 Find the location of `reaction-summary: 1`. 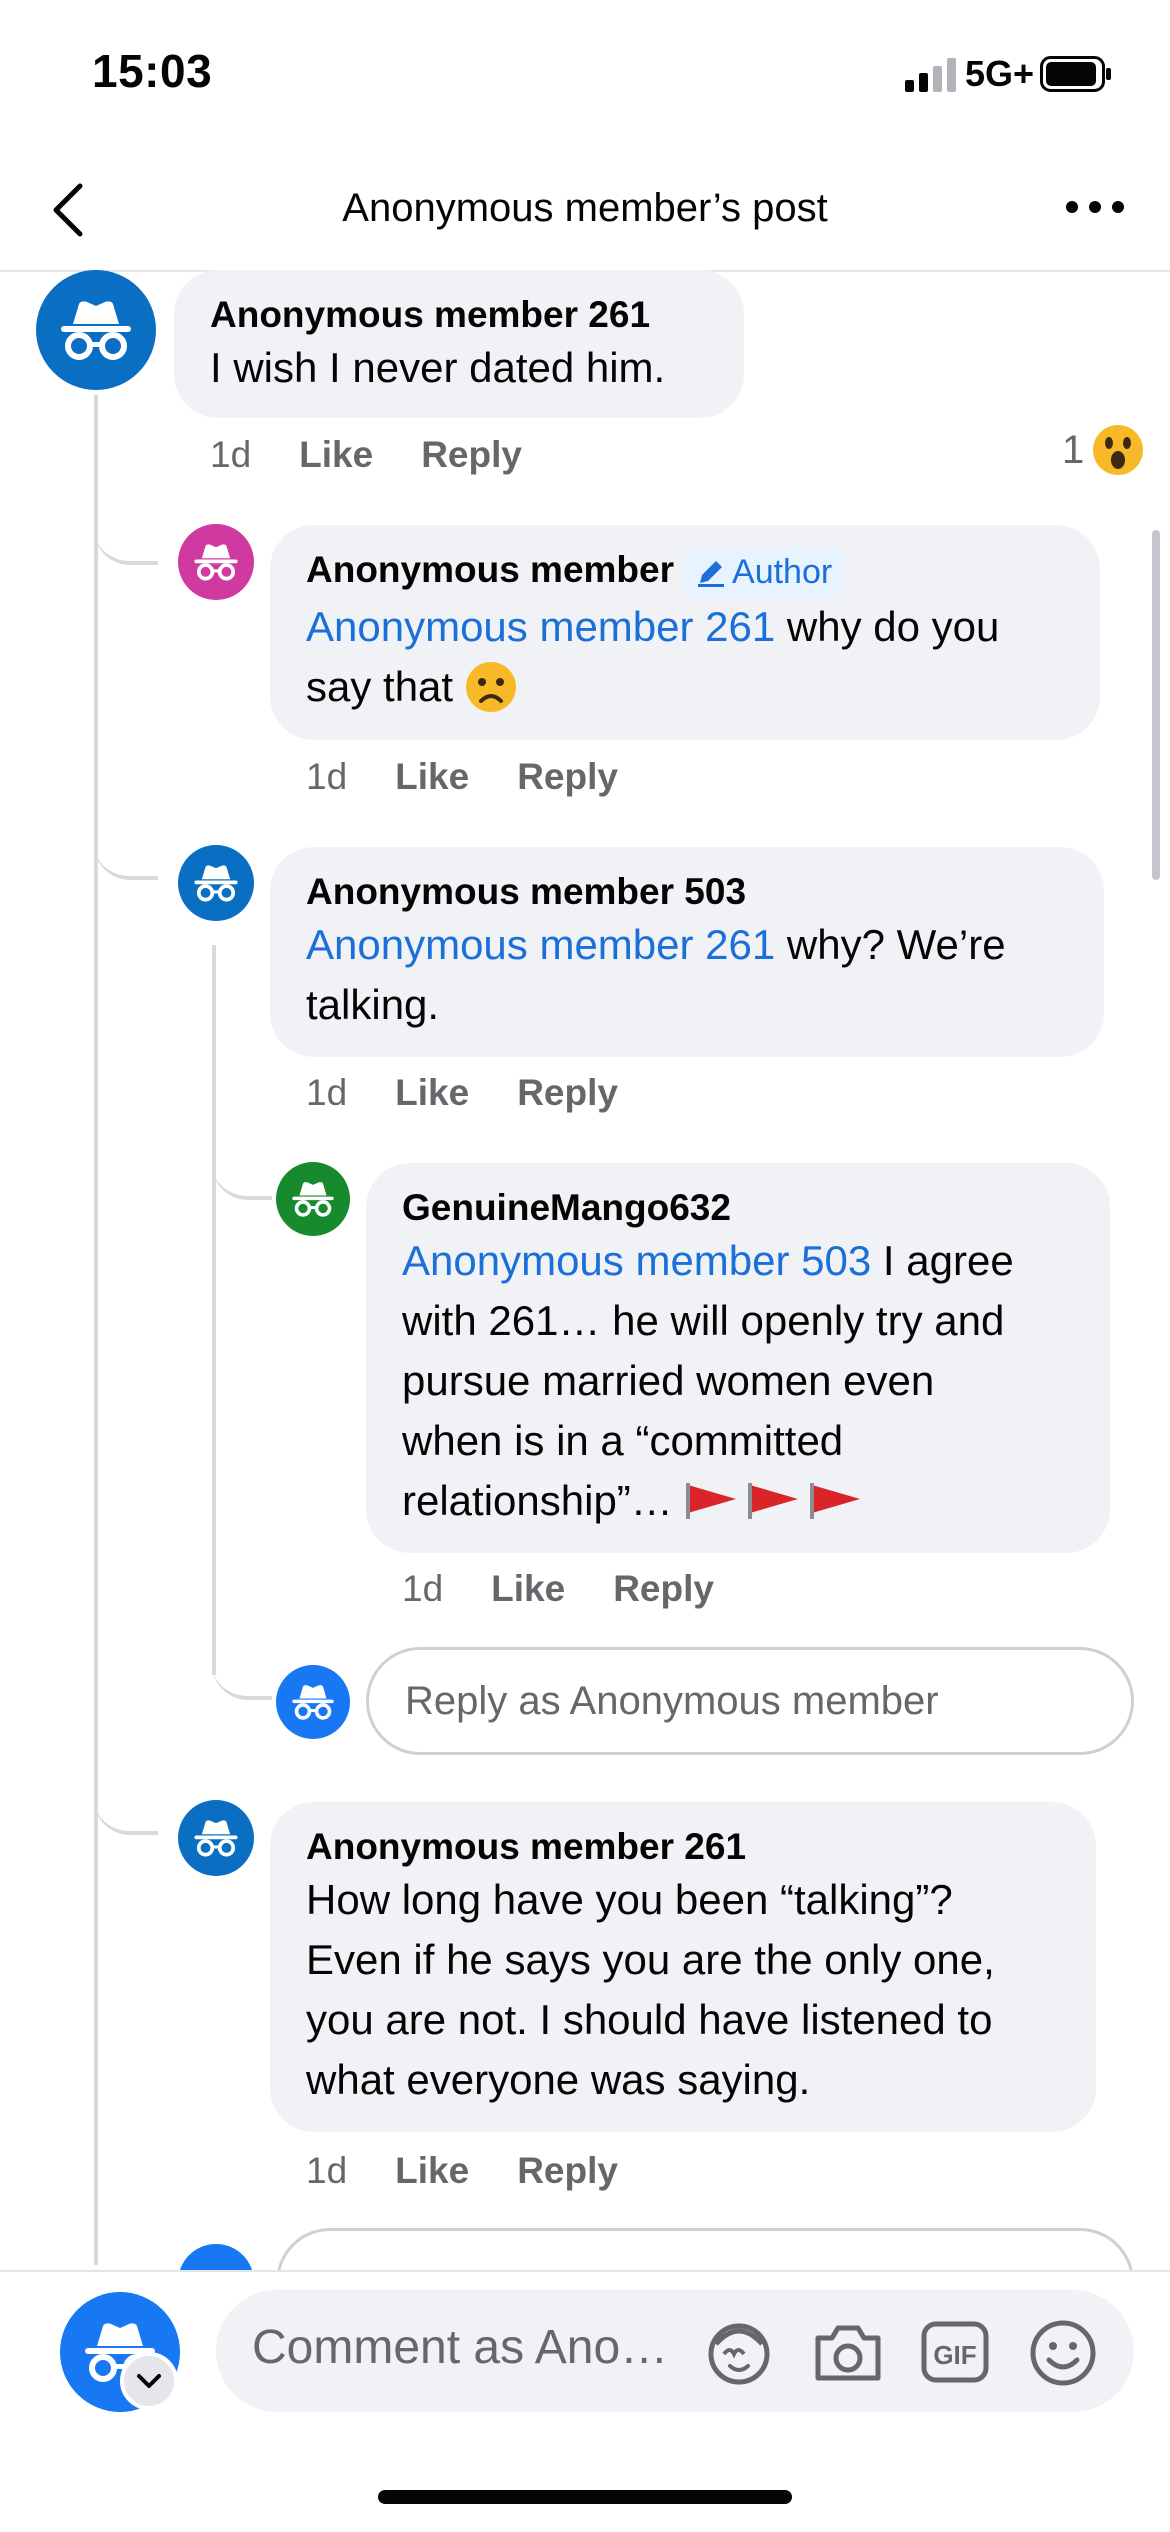

reaction-summary: 1 is located at coordinates (1103, 450).